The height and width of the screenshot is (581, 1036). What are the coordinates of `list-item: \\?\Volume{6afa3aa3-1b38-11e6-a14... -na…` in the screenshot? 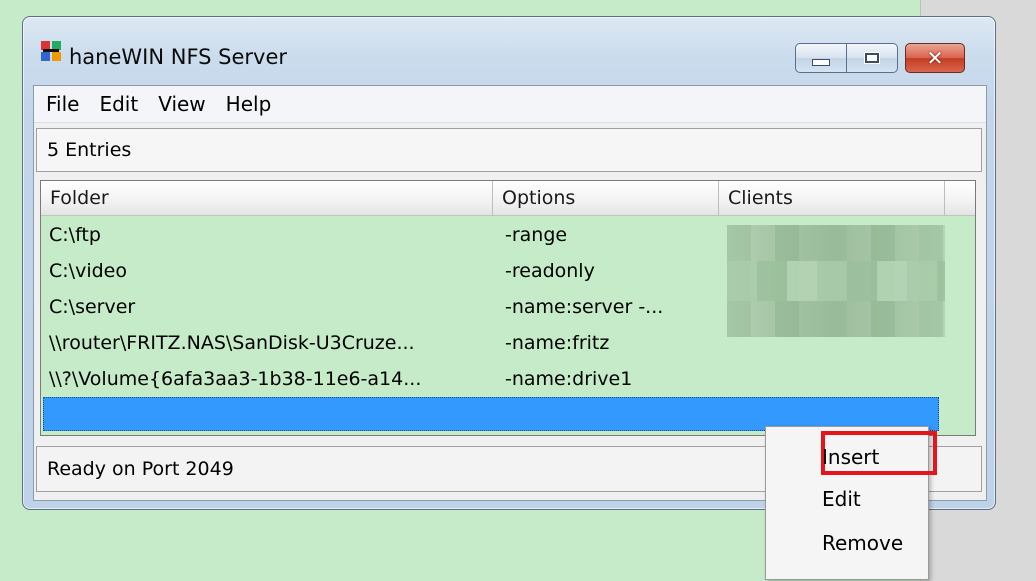 It's located at (508, 379).